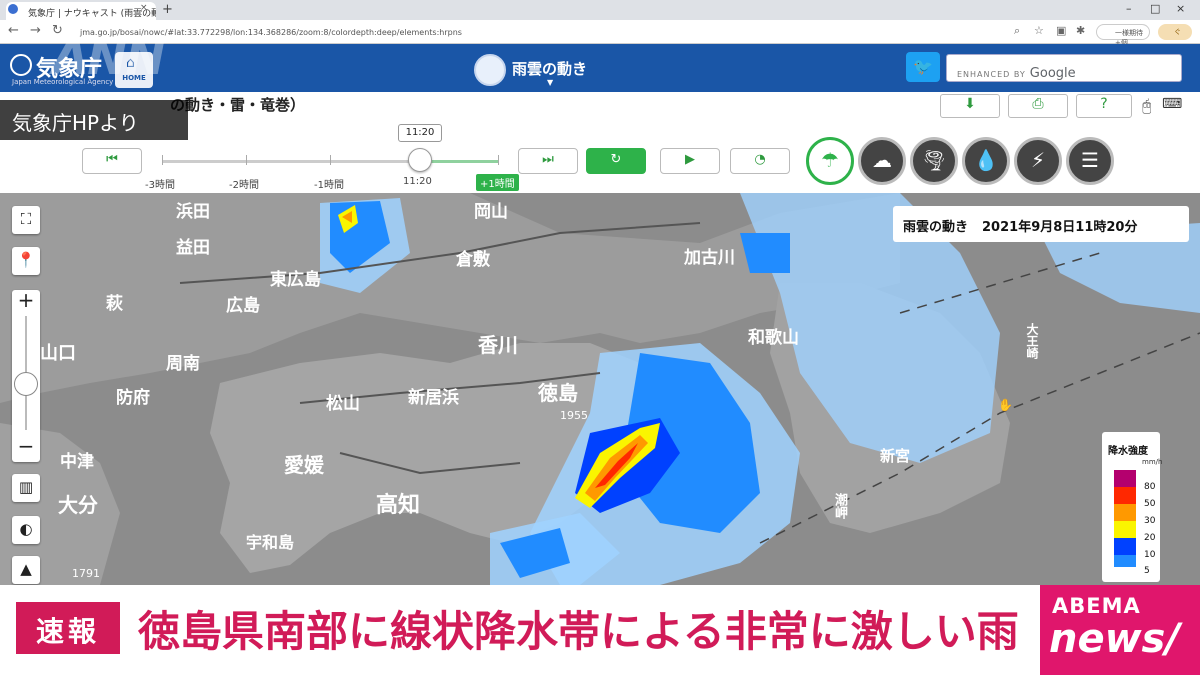 The height and width of the screenshot is (675, 1200). I want to click on time-label: -2時間, so click(244, 185).